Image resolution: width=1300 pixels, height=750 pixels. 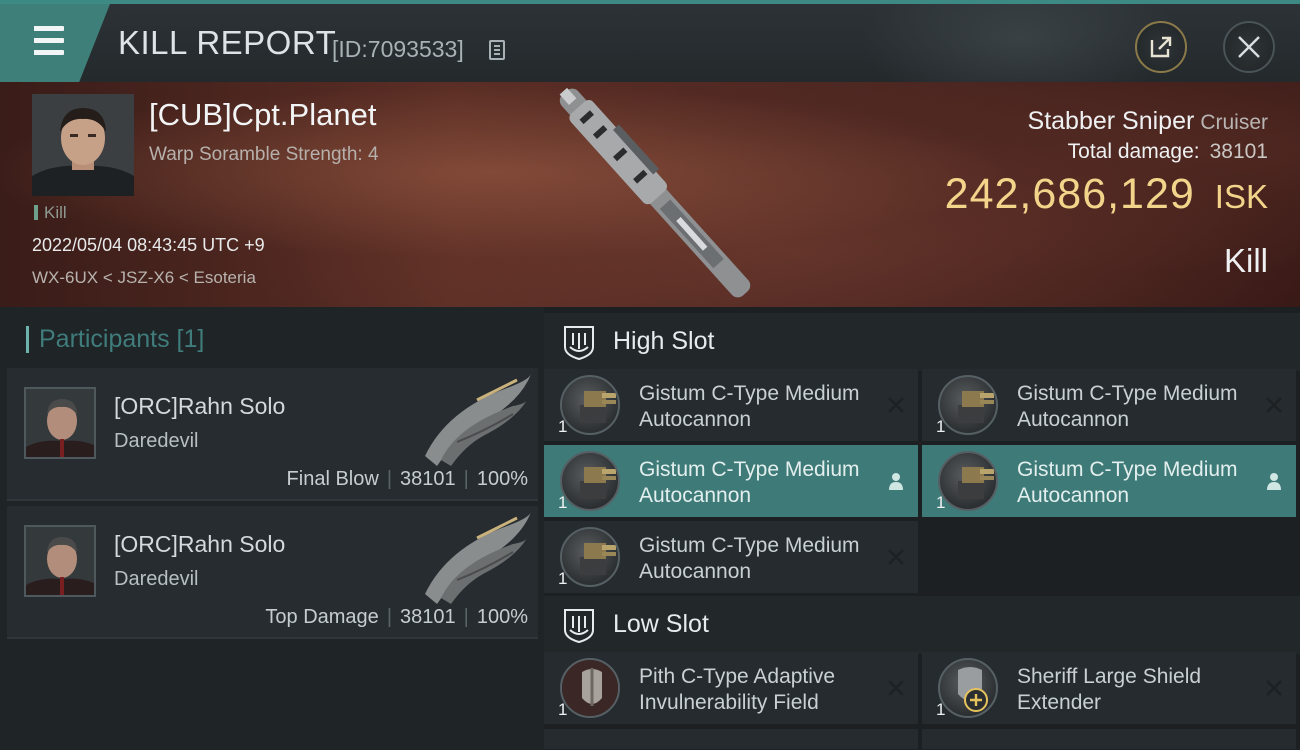 What do you see at coordinates (45, 41) in the screenshot?
I see `menu-icon` at bounding box center [45, 41].